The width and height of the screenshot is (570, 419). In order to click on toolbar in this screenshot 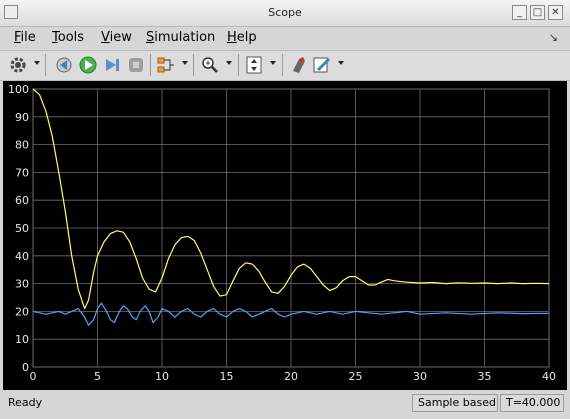, I will do `click(285, 65)`.